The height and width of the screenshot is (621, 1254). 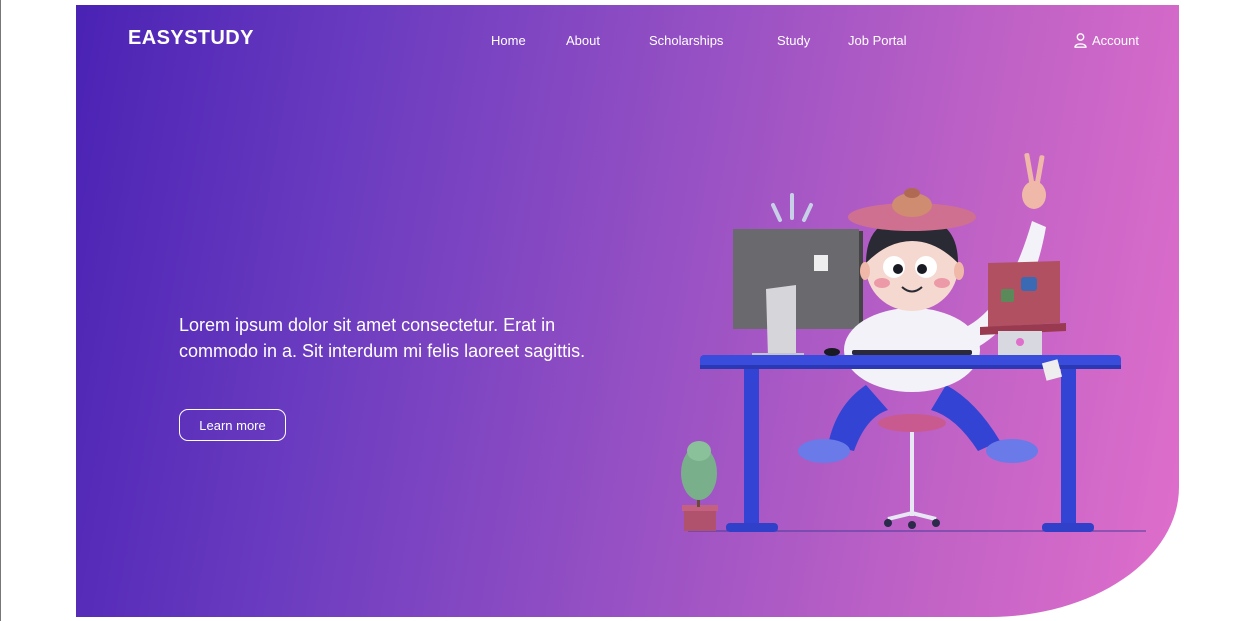 What do you see at coordinates (792, 207) in the screenshot?
I see `sparkle-marks` at bounding box center [792, 207].